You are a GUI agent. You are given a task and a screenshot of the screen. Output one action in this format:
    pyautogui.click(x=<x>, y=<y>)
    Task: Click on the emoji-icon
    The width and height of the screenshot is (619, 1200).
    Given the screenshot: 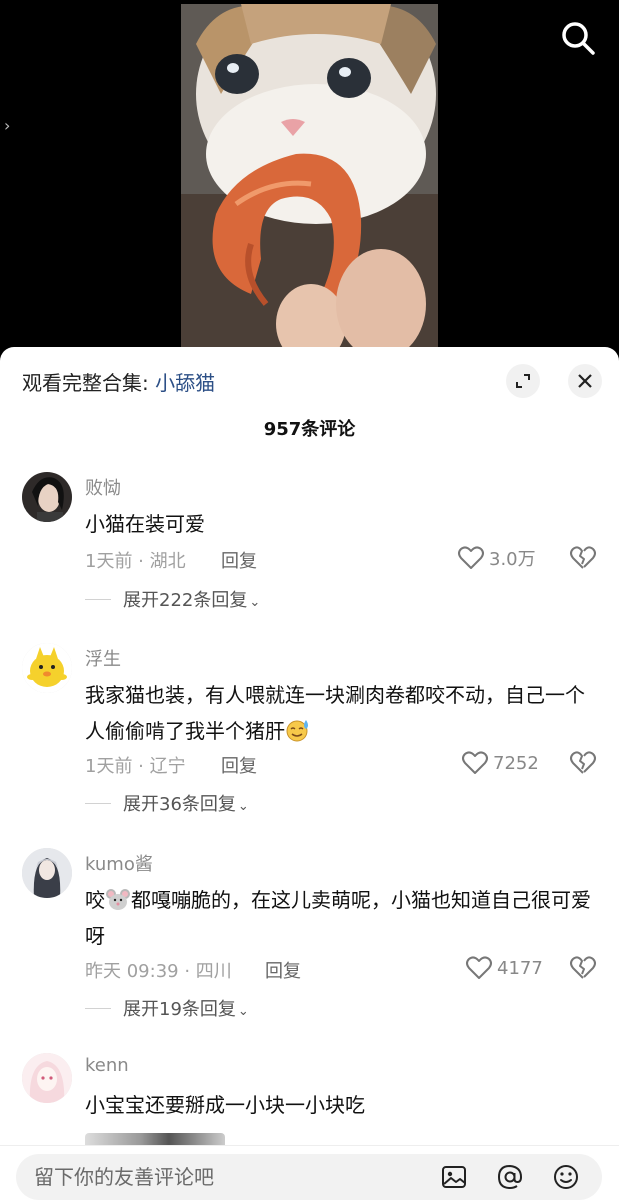 What is the action you would take?
    pyautogui.click(x=566, y=1177)
    